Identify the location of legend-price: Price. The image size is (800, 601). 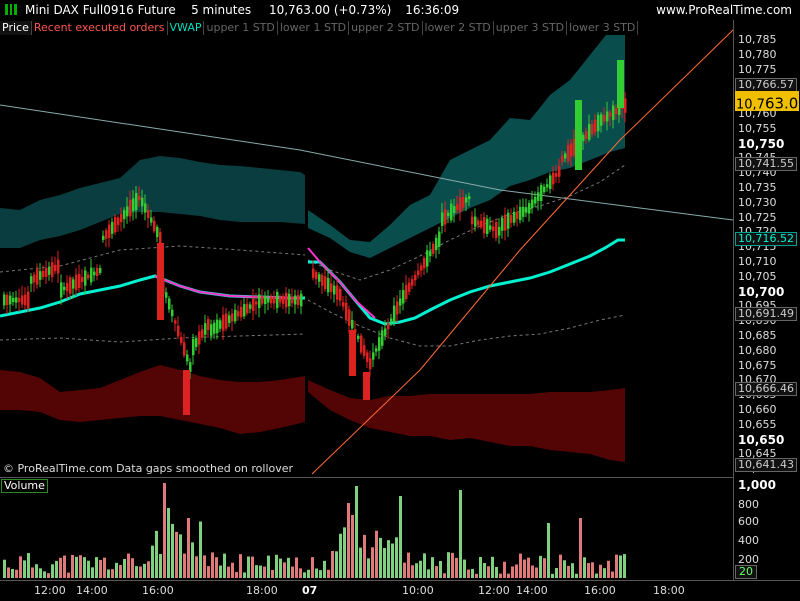
(16, 28).